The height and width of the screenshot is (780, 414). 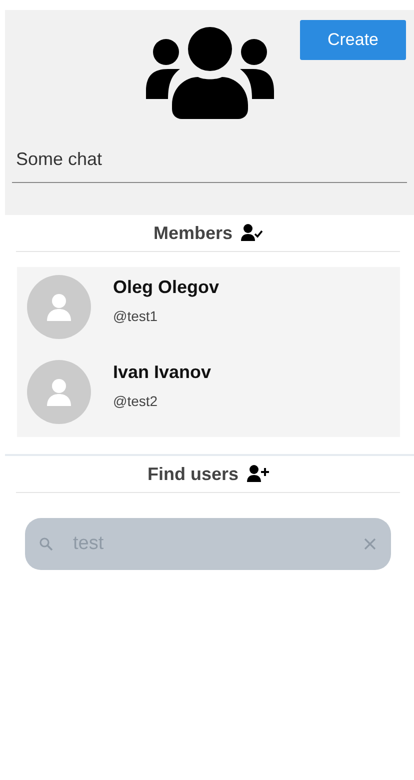 I want to click on group-icon, so click(x=210, y=73).